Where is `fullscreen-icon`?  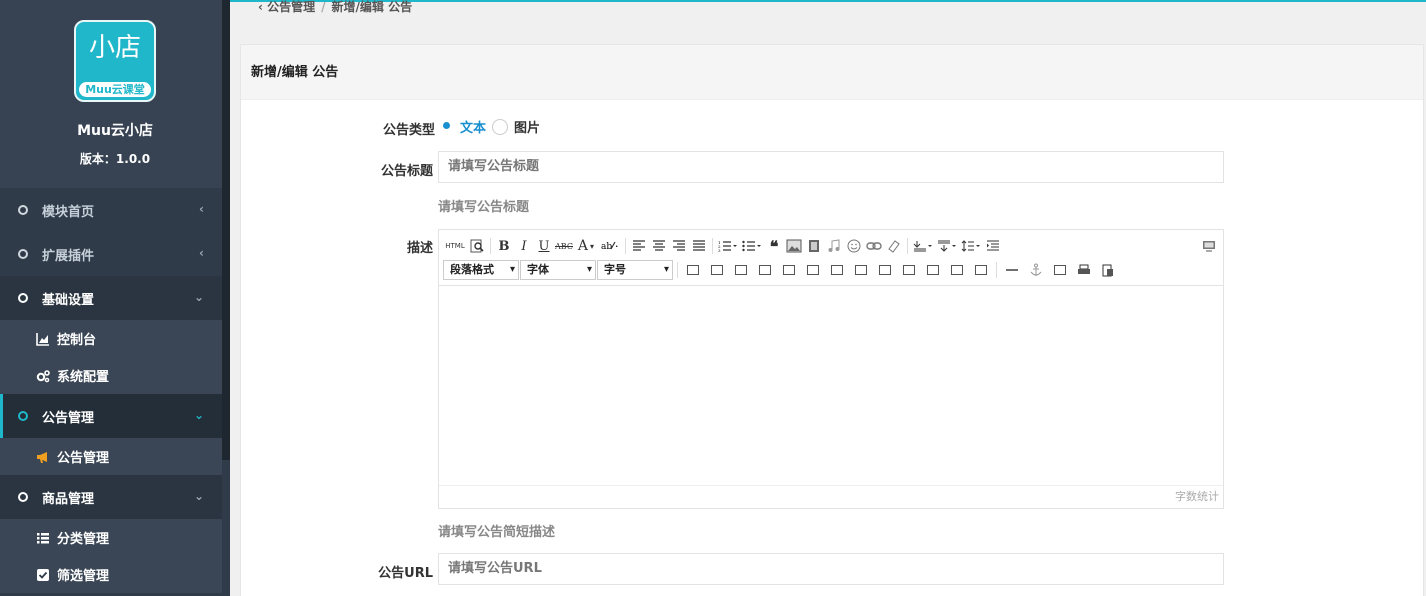 fullscreen-icon is located at coordinates (1209, 246).